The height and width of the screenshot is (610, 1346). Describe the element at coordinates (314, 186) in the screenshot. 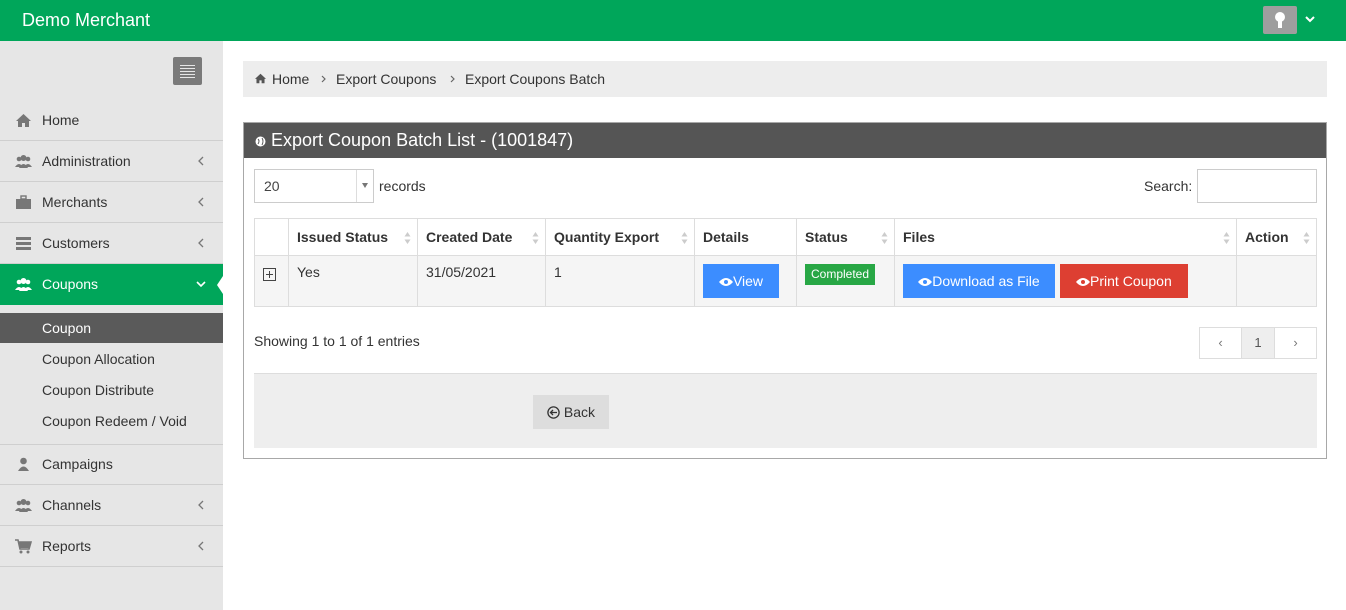

I see `page-length-select: 20` at that location.